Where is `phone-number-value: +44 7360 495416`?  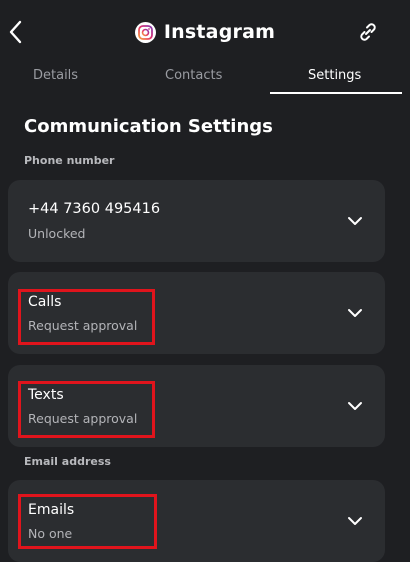 phone-number-value: +44 7360 495416 is located at coordinates (94, 209).